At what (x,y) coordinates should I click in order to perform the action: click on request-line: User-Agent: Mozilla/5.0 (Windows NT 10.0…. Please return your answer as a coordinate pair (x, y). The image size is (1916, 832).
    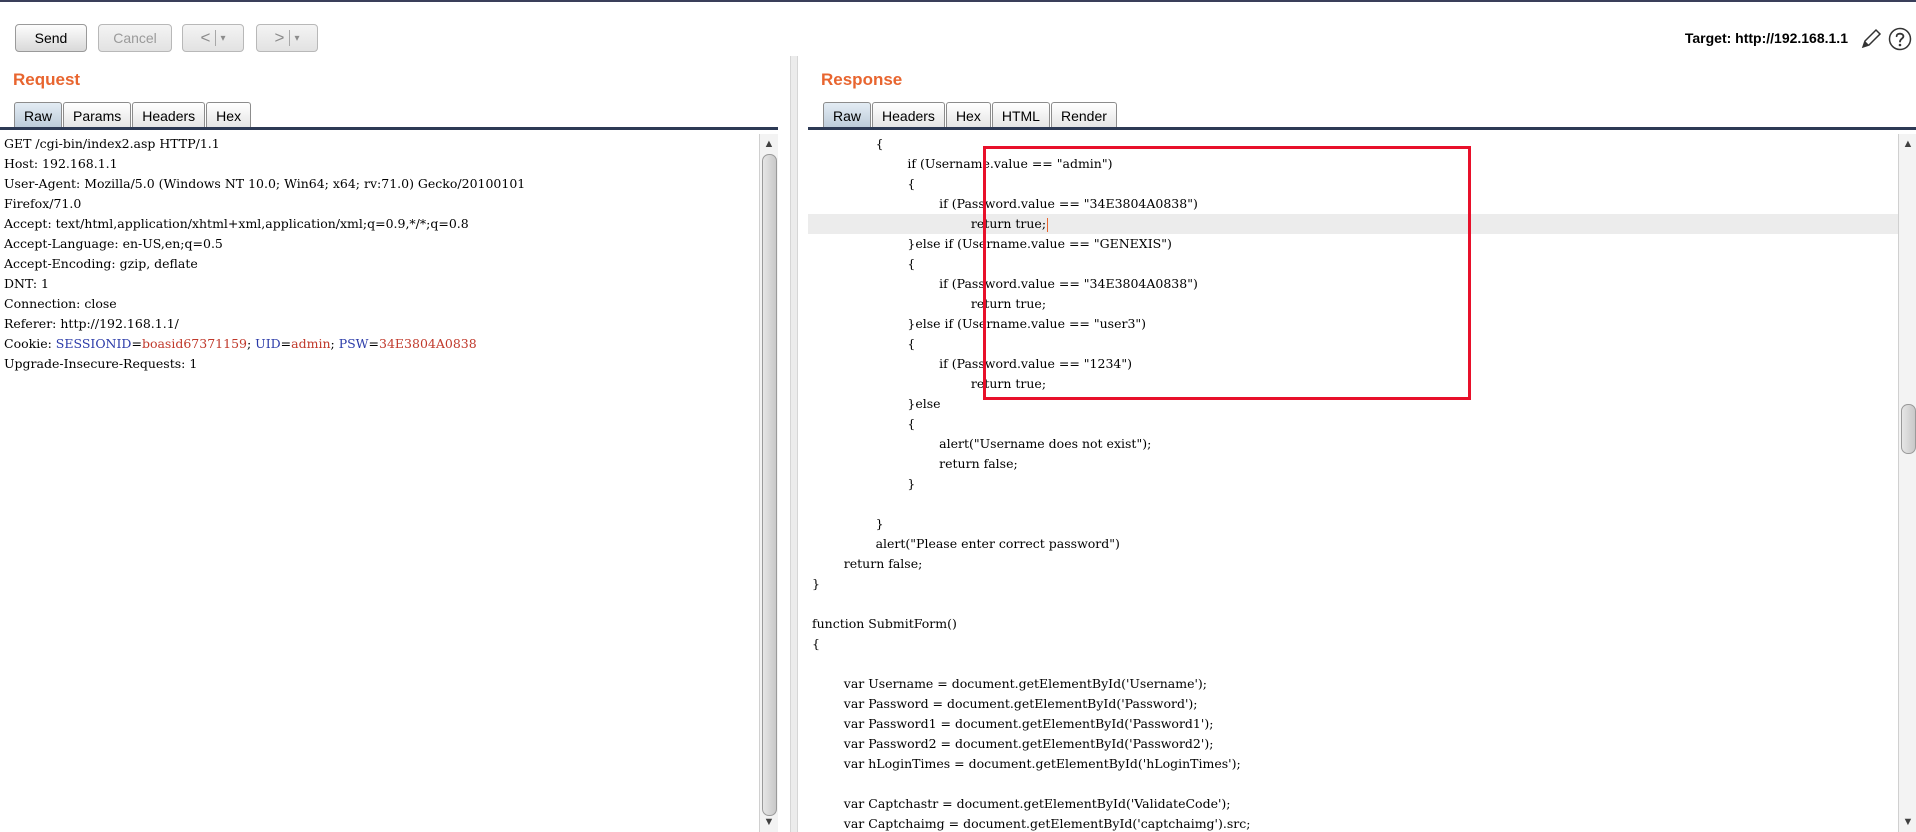
    Looking at the image, I should click on (265, 183).